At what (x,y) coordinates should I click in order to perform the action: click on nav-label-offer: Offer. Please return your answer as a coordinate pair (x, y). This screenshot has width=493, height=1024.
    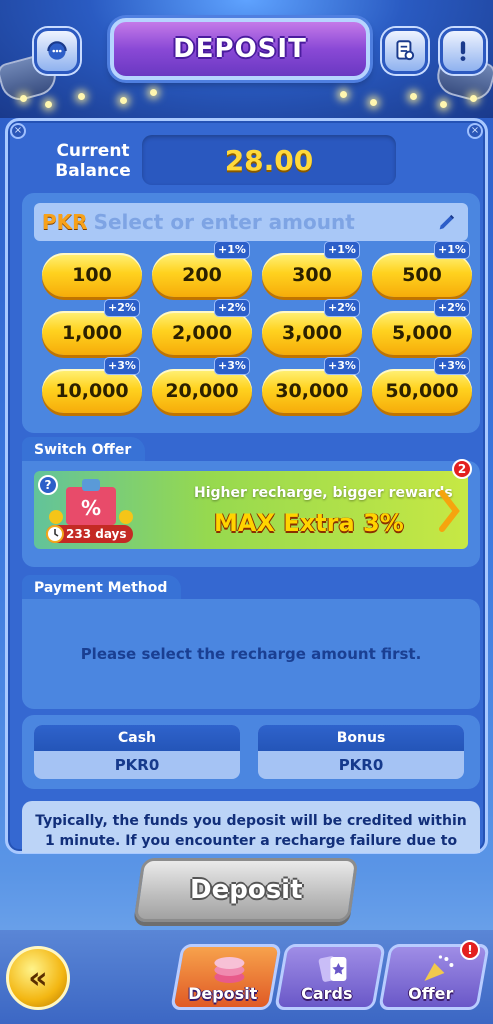
    Looking at the image, I should click on (431, 993).